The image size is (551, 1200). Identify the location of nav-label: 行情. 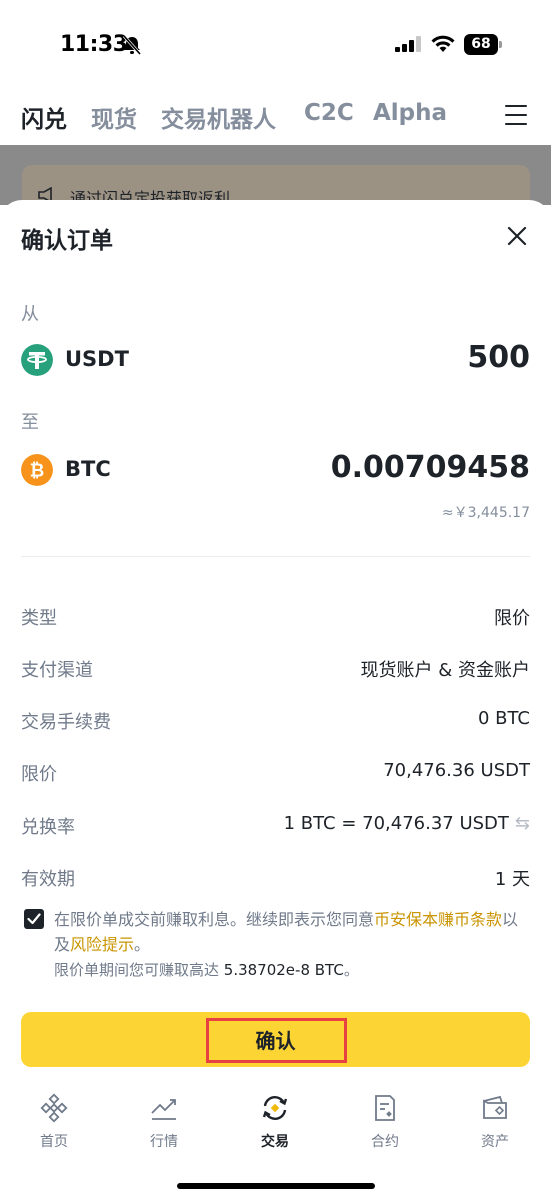
(164, 1142).